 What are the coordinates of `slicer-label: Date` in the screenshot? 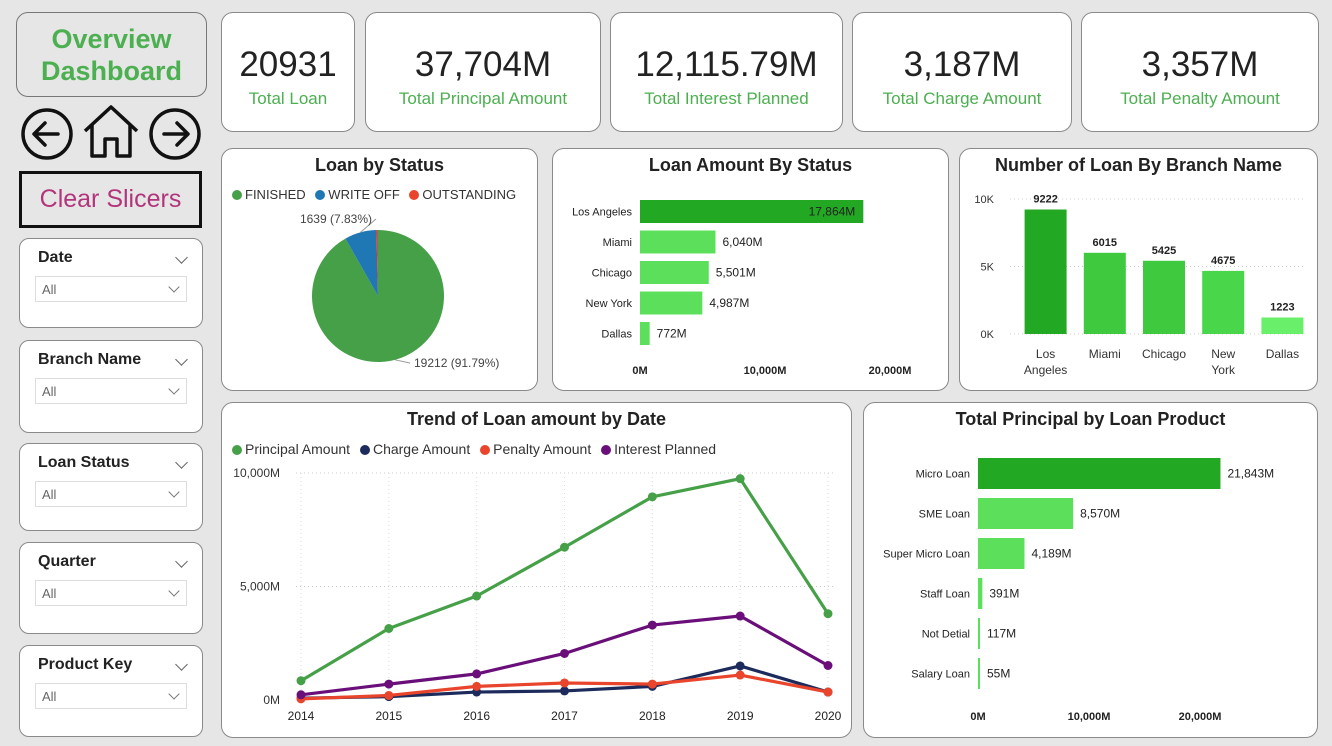 It's located at (55, 257).